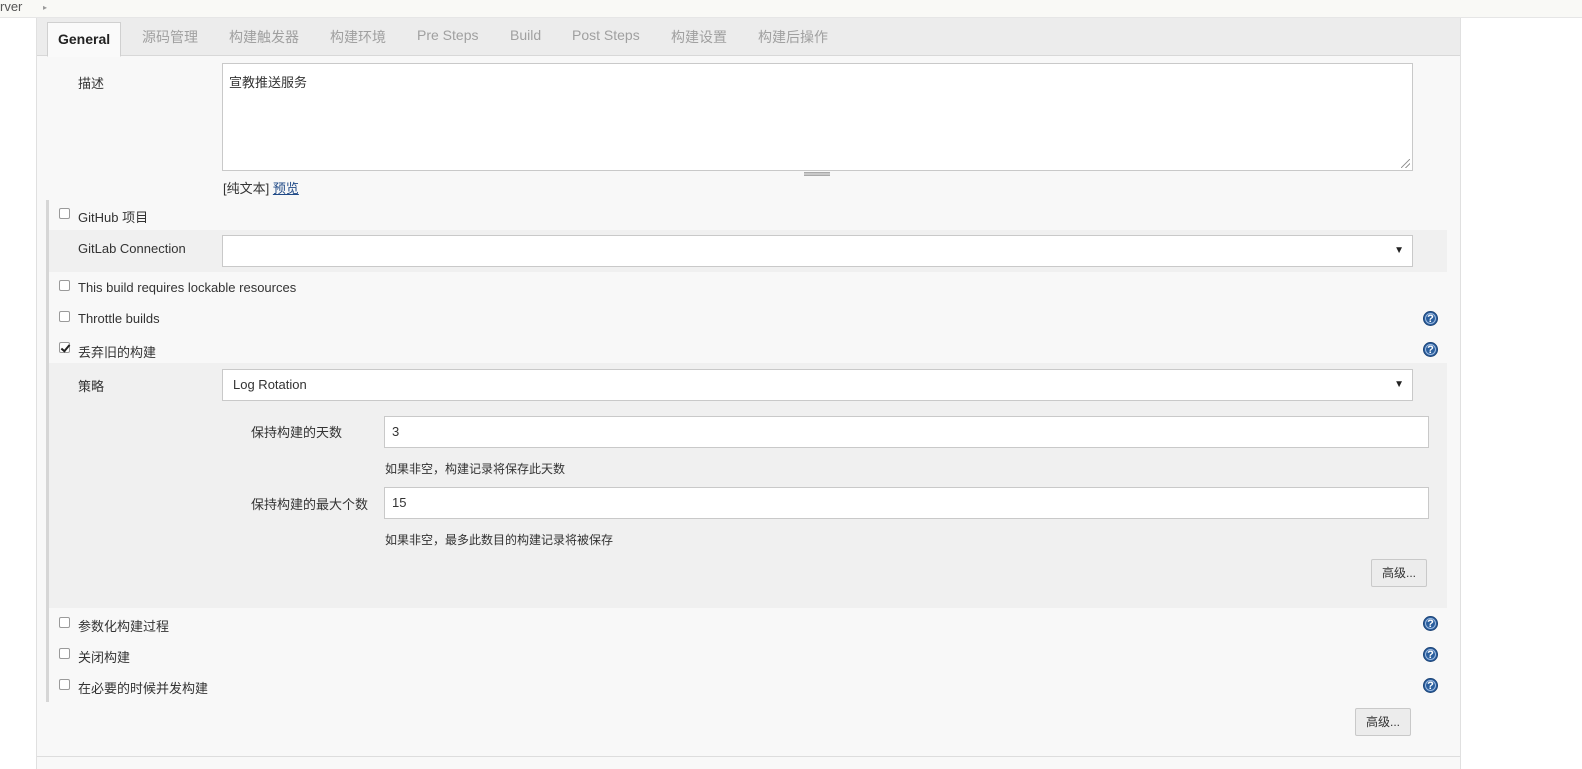 The width and height of the screenshot is (1582, 769). I want to click on gitlab-connection-label: GitLab Connection, so click(132, 248).